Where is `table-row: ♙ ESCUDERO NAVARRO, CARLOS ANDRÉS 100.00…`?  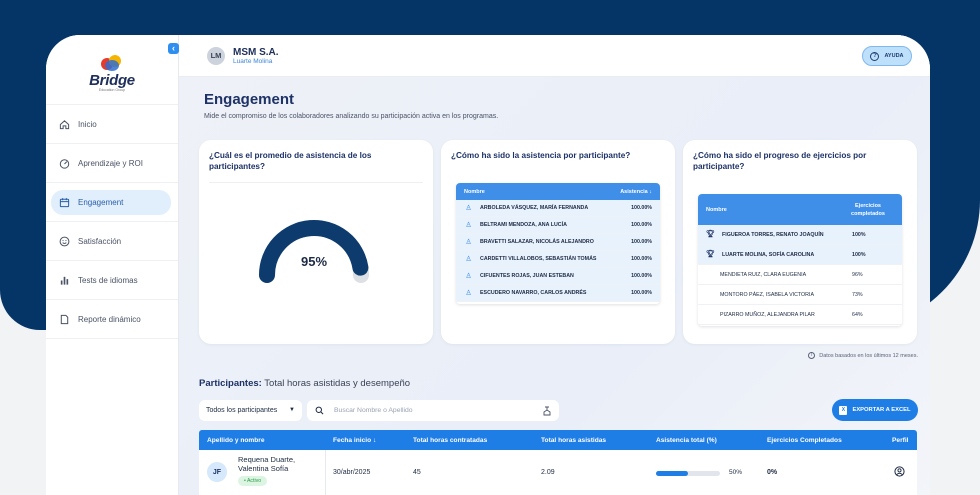 table-row: ♙ ESCUDERO NAVARRO, CARLOS ANDRÉS 100.00… is located at coordinates (558, 293).